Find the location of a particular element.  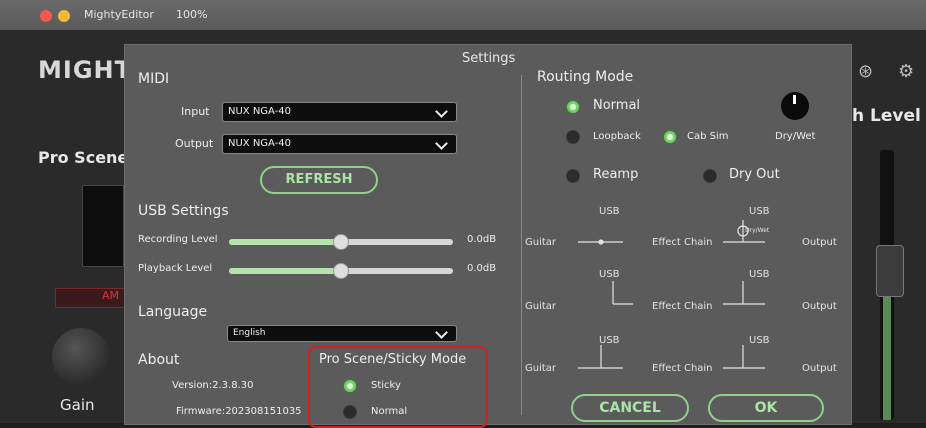

about-section-title: About is located at coordinates (159, 360).